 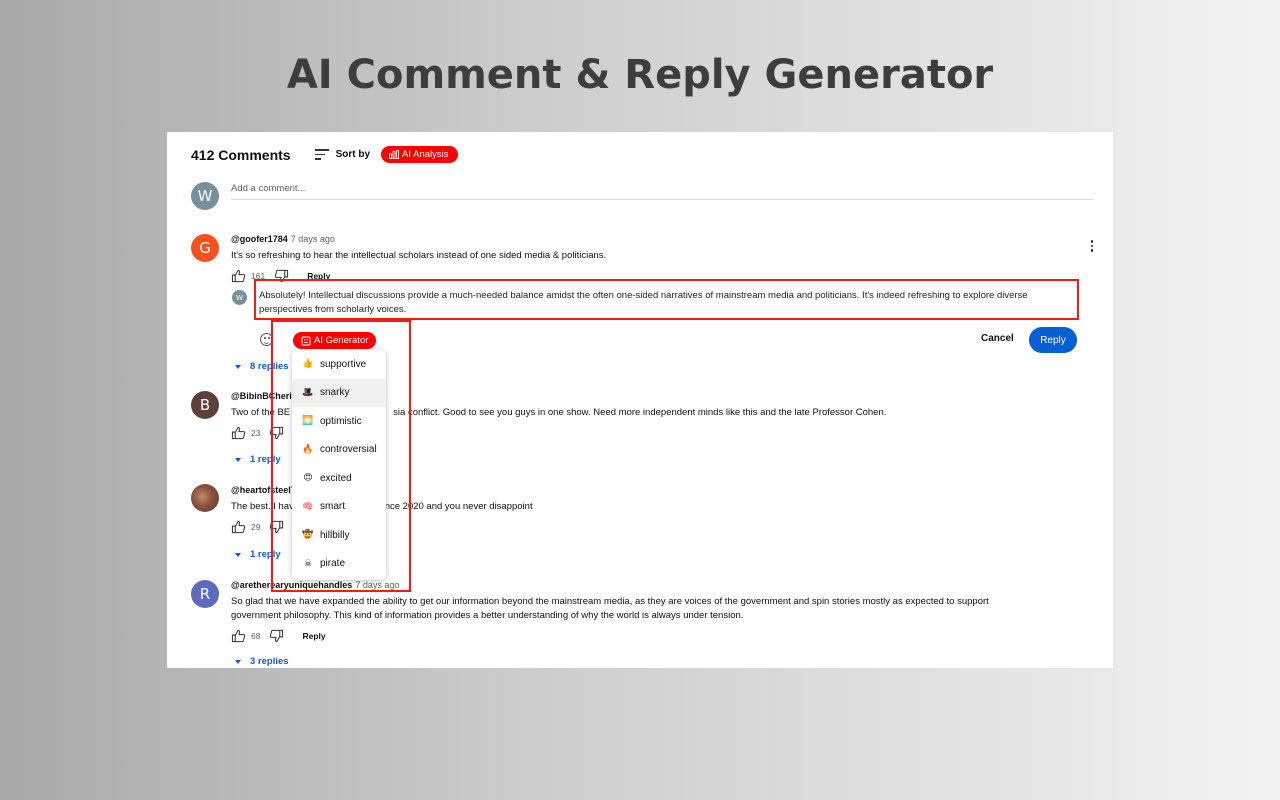 I want to click on comment-author: @goofer1784, so click(x=259, y=239).